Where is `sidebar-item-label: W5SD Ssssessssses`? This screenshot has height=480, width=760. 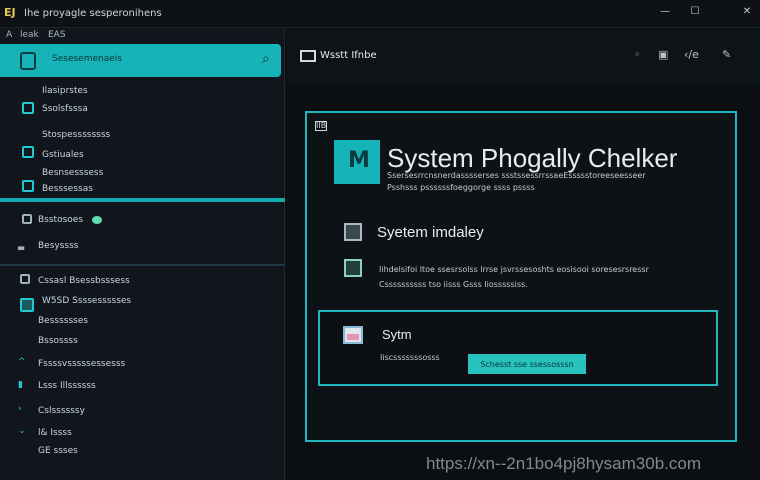
sidebar-item-label: W5SD Ssssessssses is located at coordinates (87, 301).